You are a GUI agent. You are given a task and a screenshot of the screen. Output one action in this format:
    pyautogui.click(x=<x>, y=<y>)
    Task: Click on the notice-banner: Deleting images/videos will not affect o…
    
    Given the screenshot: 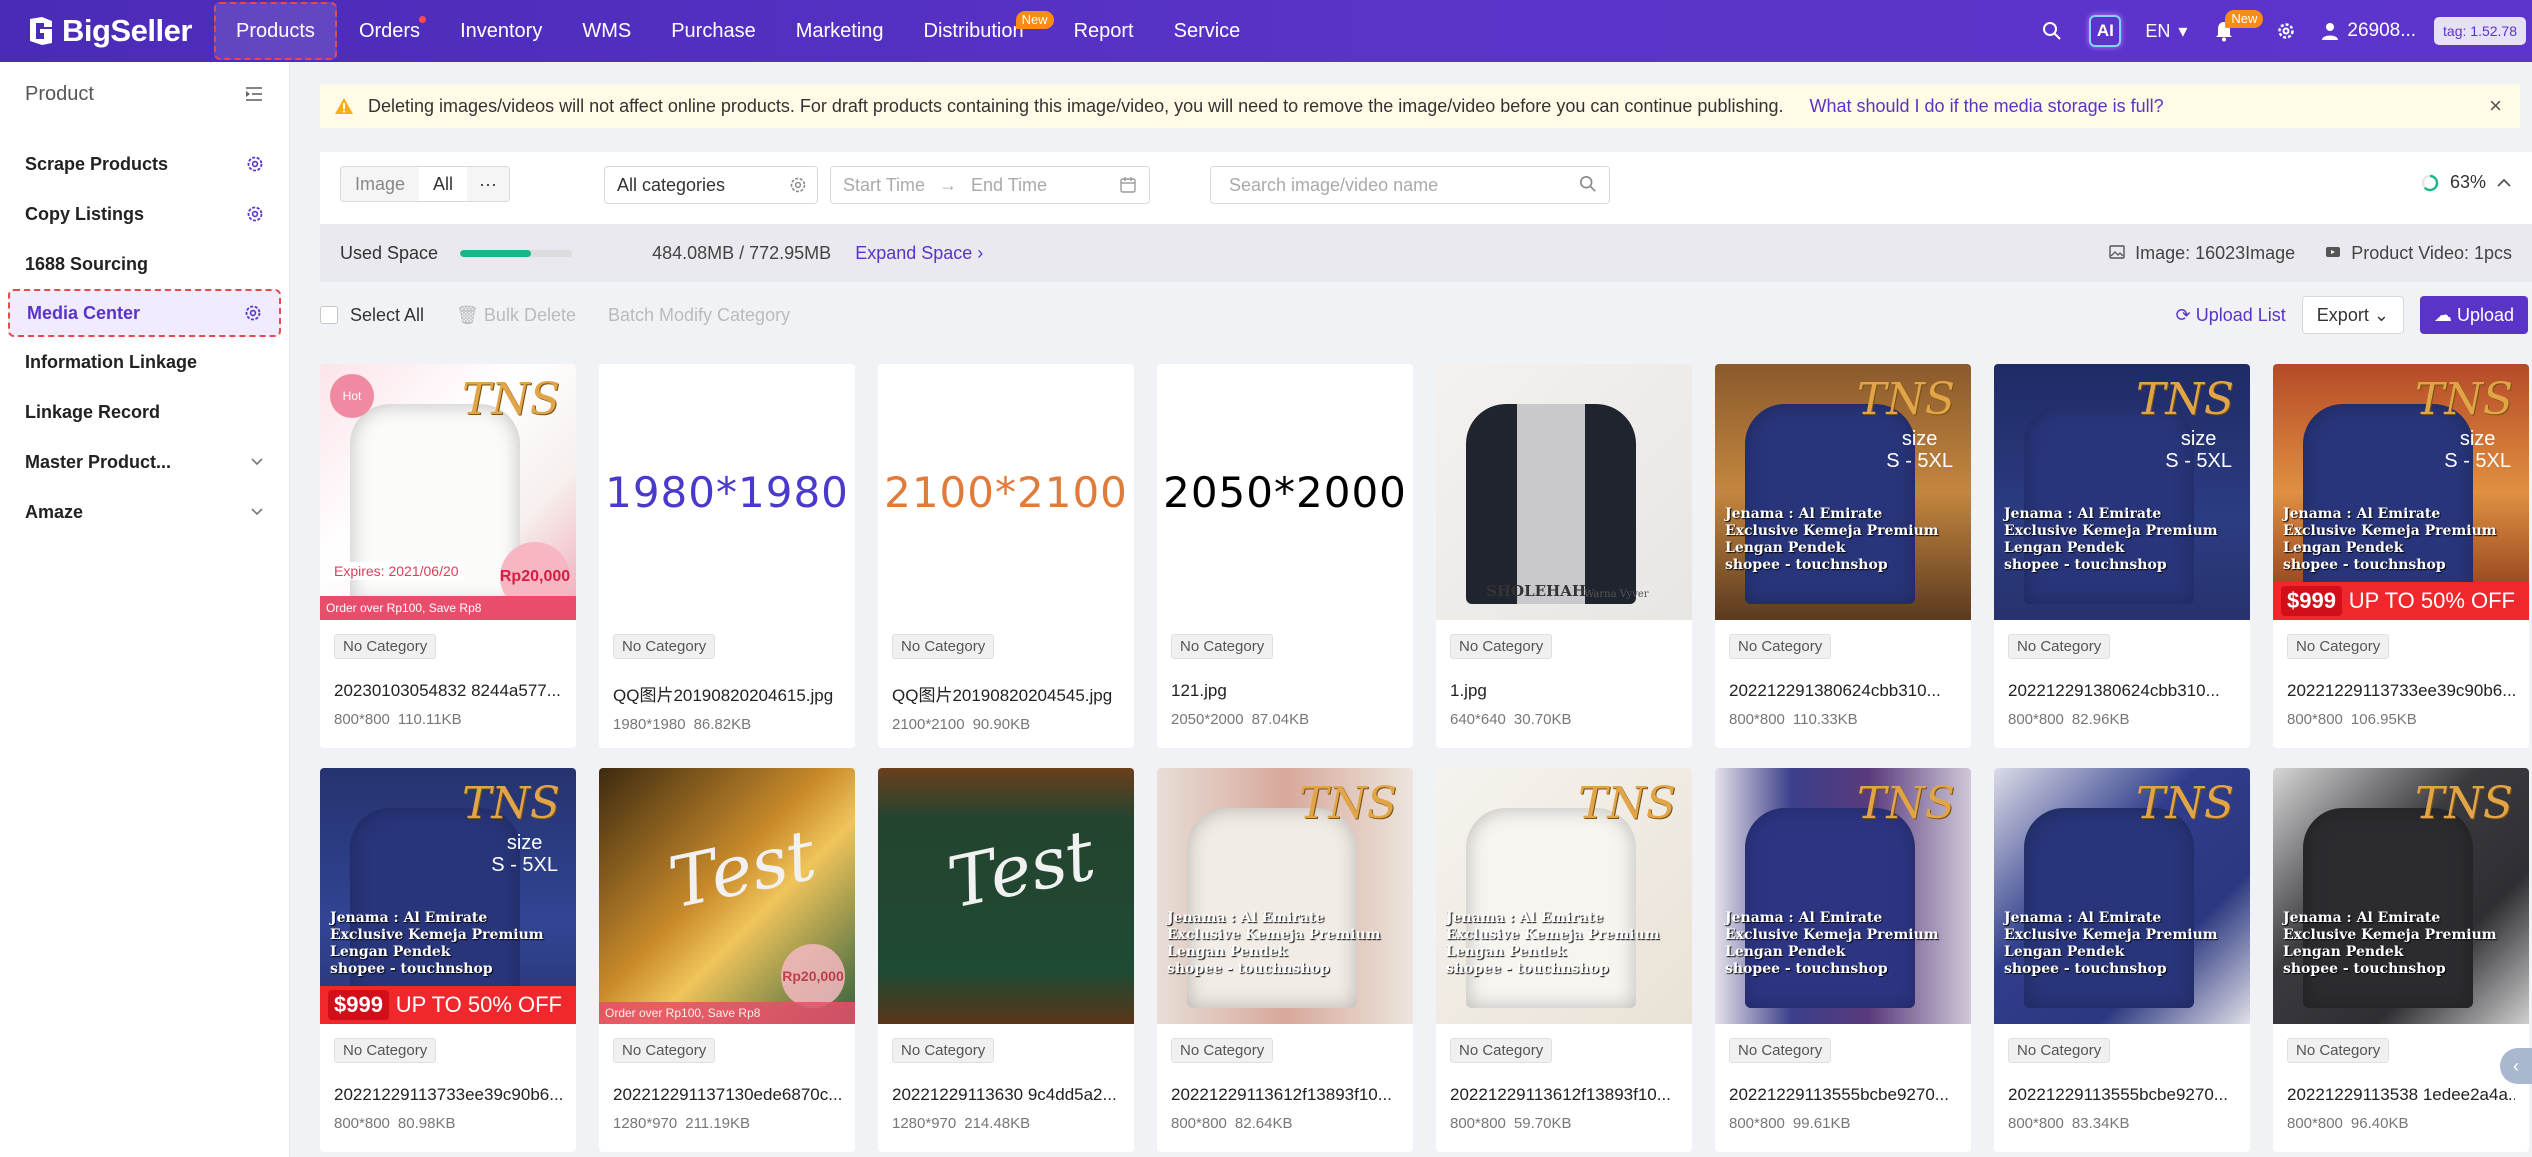 What is the action you would take?
    pyautogui.click(x=1420, y=106)
    